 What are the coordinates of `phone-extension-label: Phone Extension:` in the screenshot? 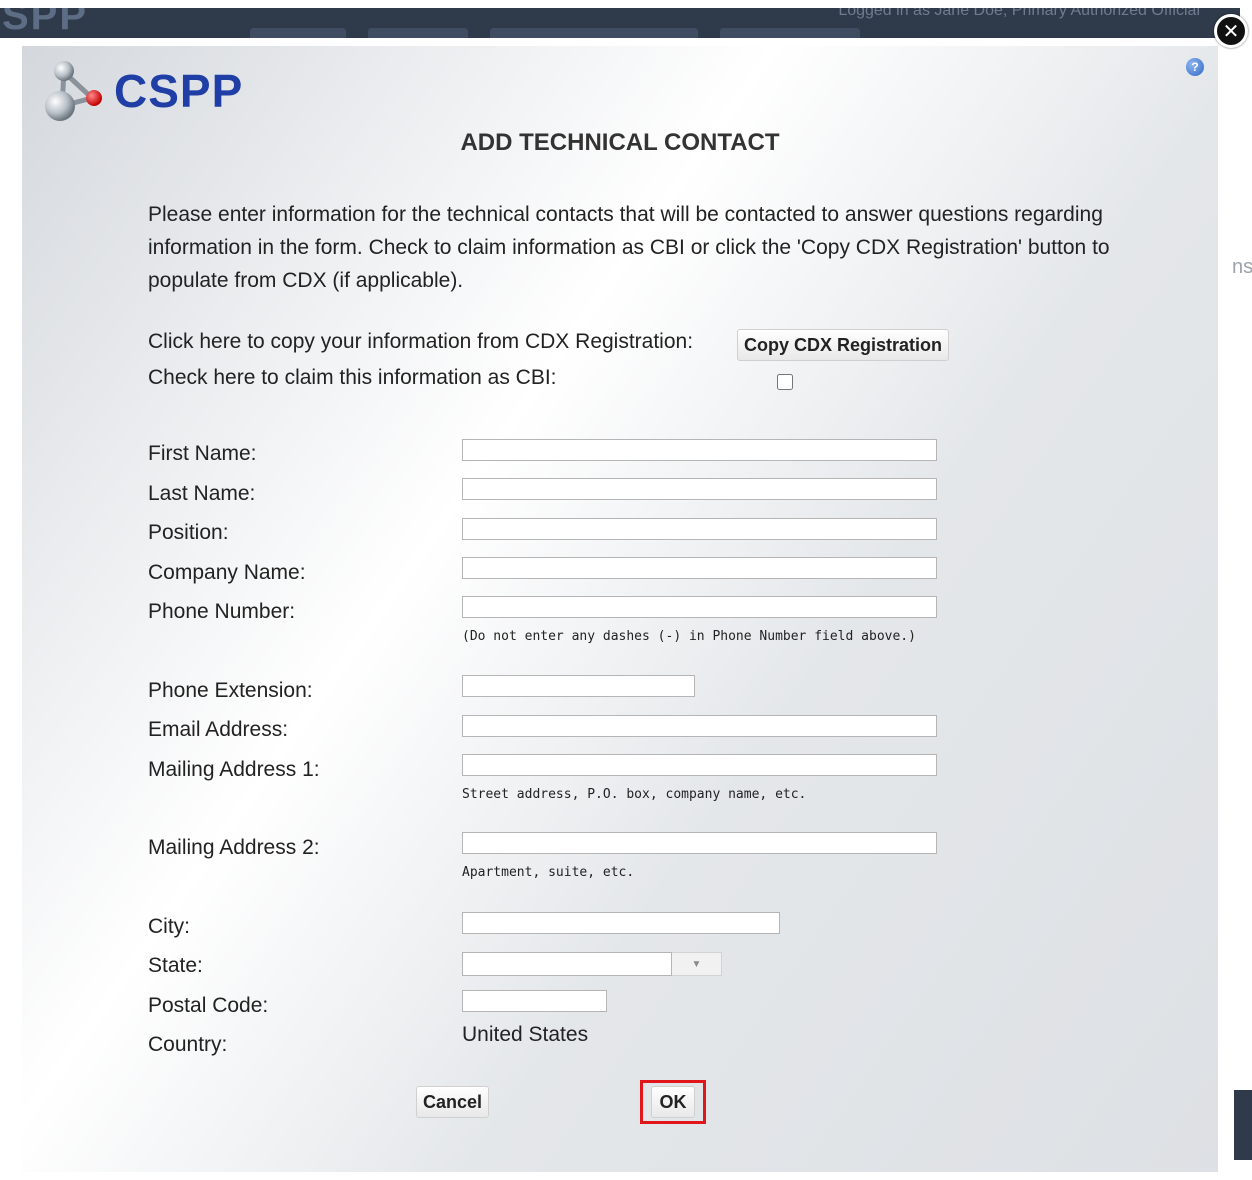 It's located at (230, 690).